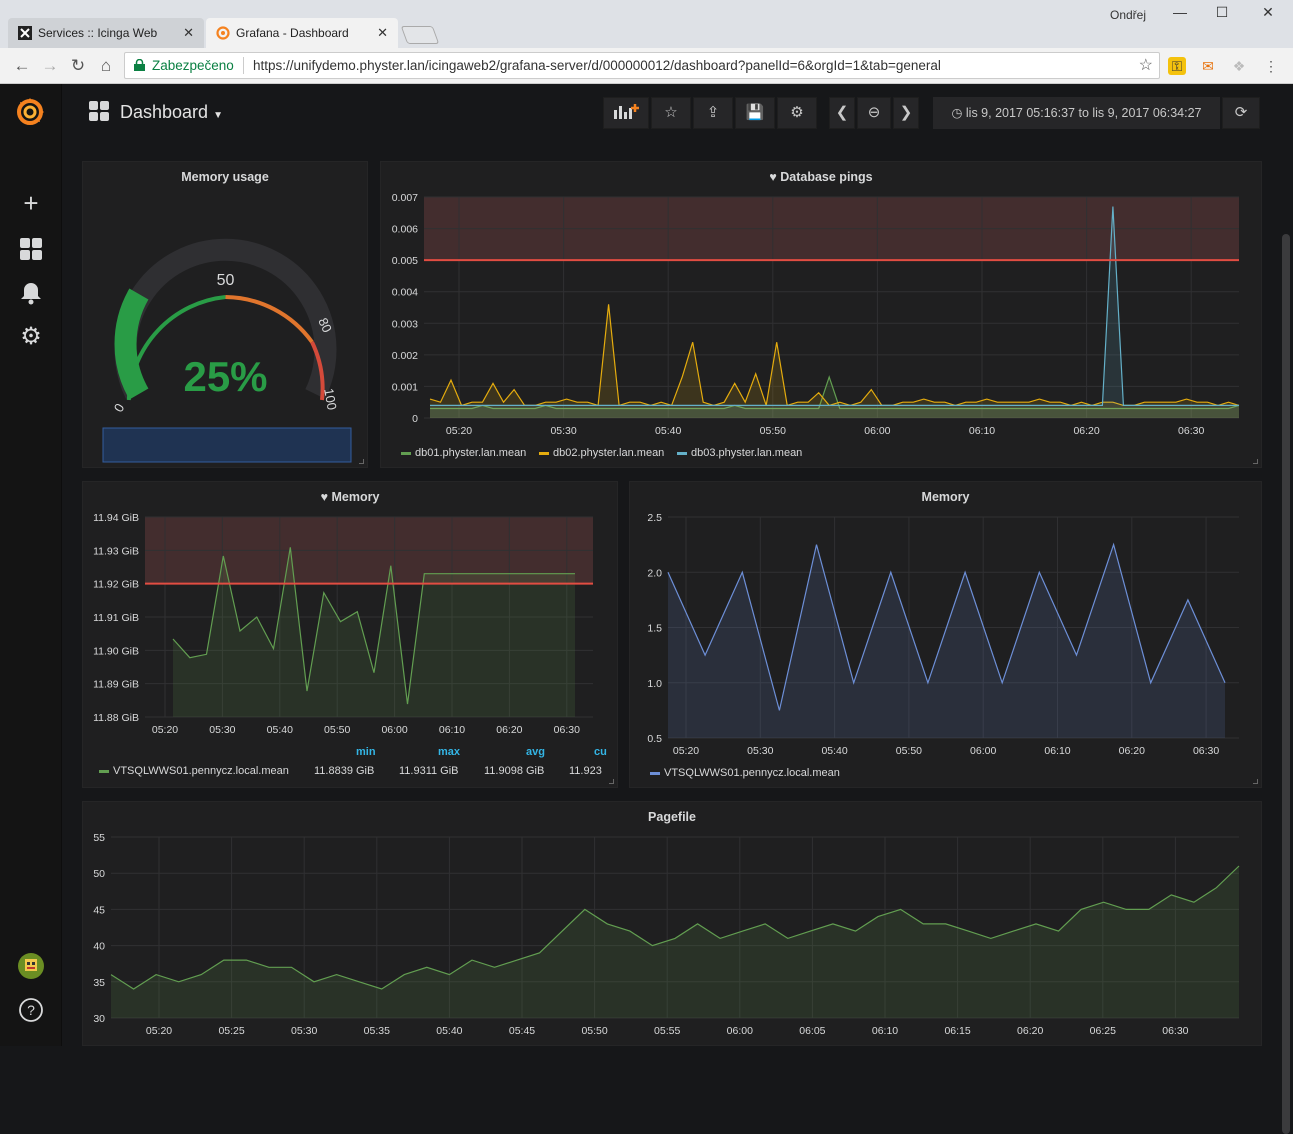 Image resolution: width=1293 pixels, height=1134 pixels. I want to click on new-tab-button, so click(420, 35).